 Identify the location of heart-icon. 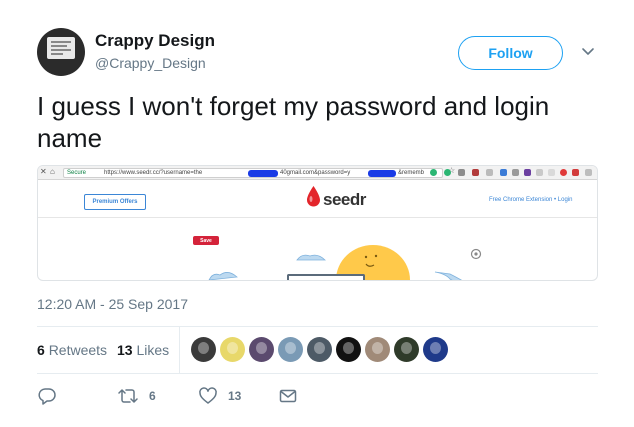
(208, 395).